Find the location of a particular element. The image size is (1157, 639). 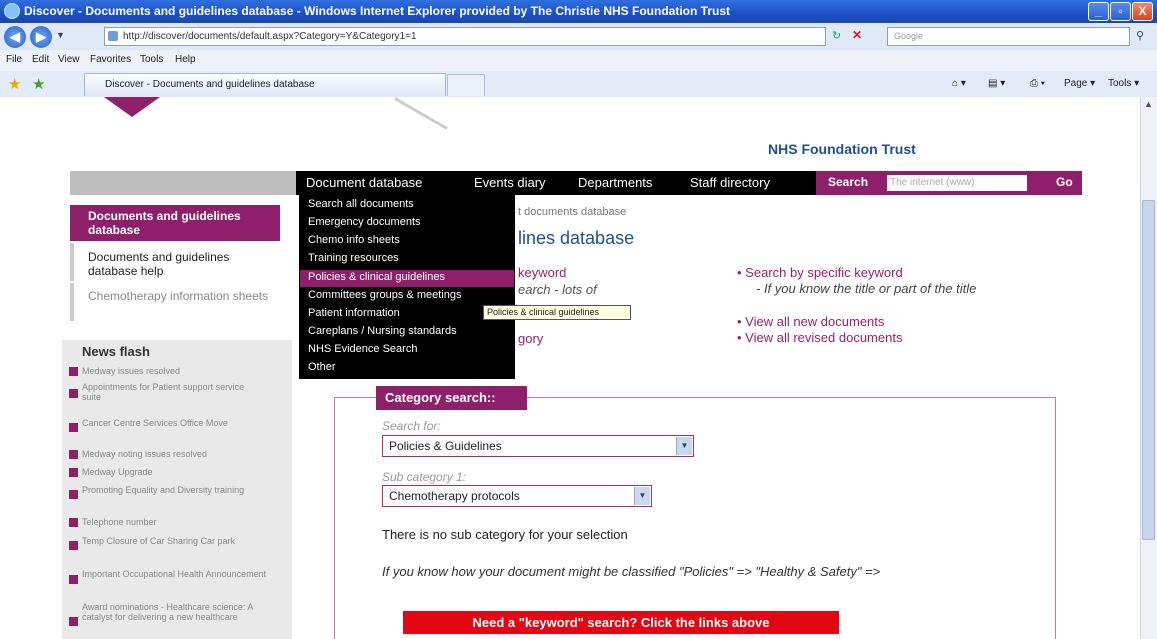

feeds-icon: ▤ ▾ is located at coordinates (996, 83).